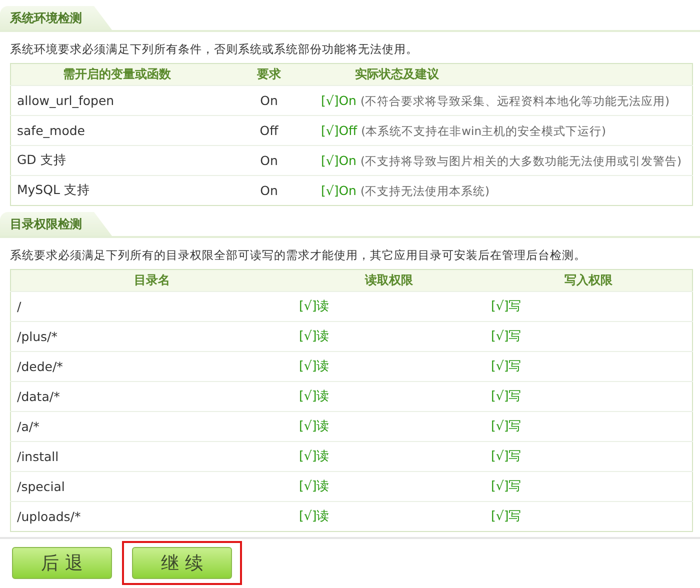 Image resolution: width=700 pixels, height=588 pixels. What do you see at coordinates (51, 130) in the screenshot?
I see `table-cell: safe_mode` at bounding box center [51, 130].